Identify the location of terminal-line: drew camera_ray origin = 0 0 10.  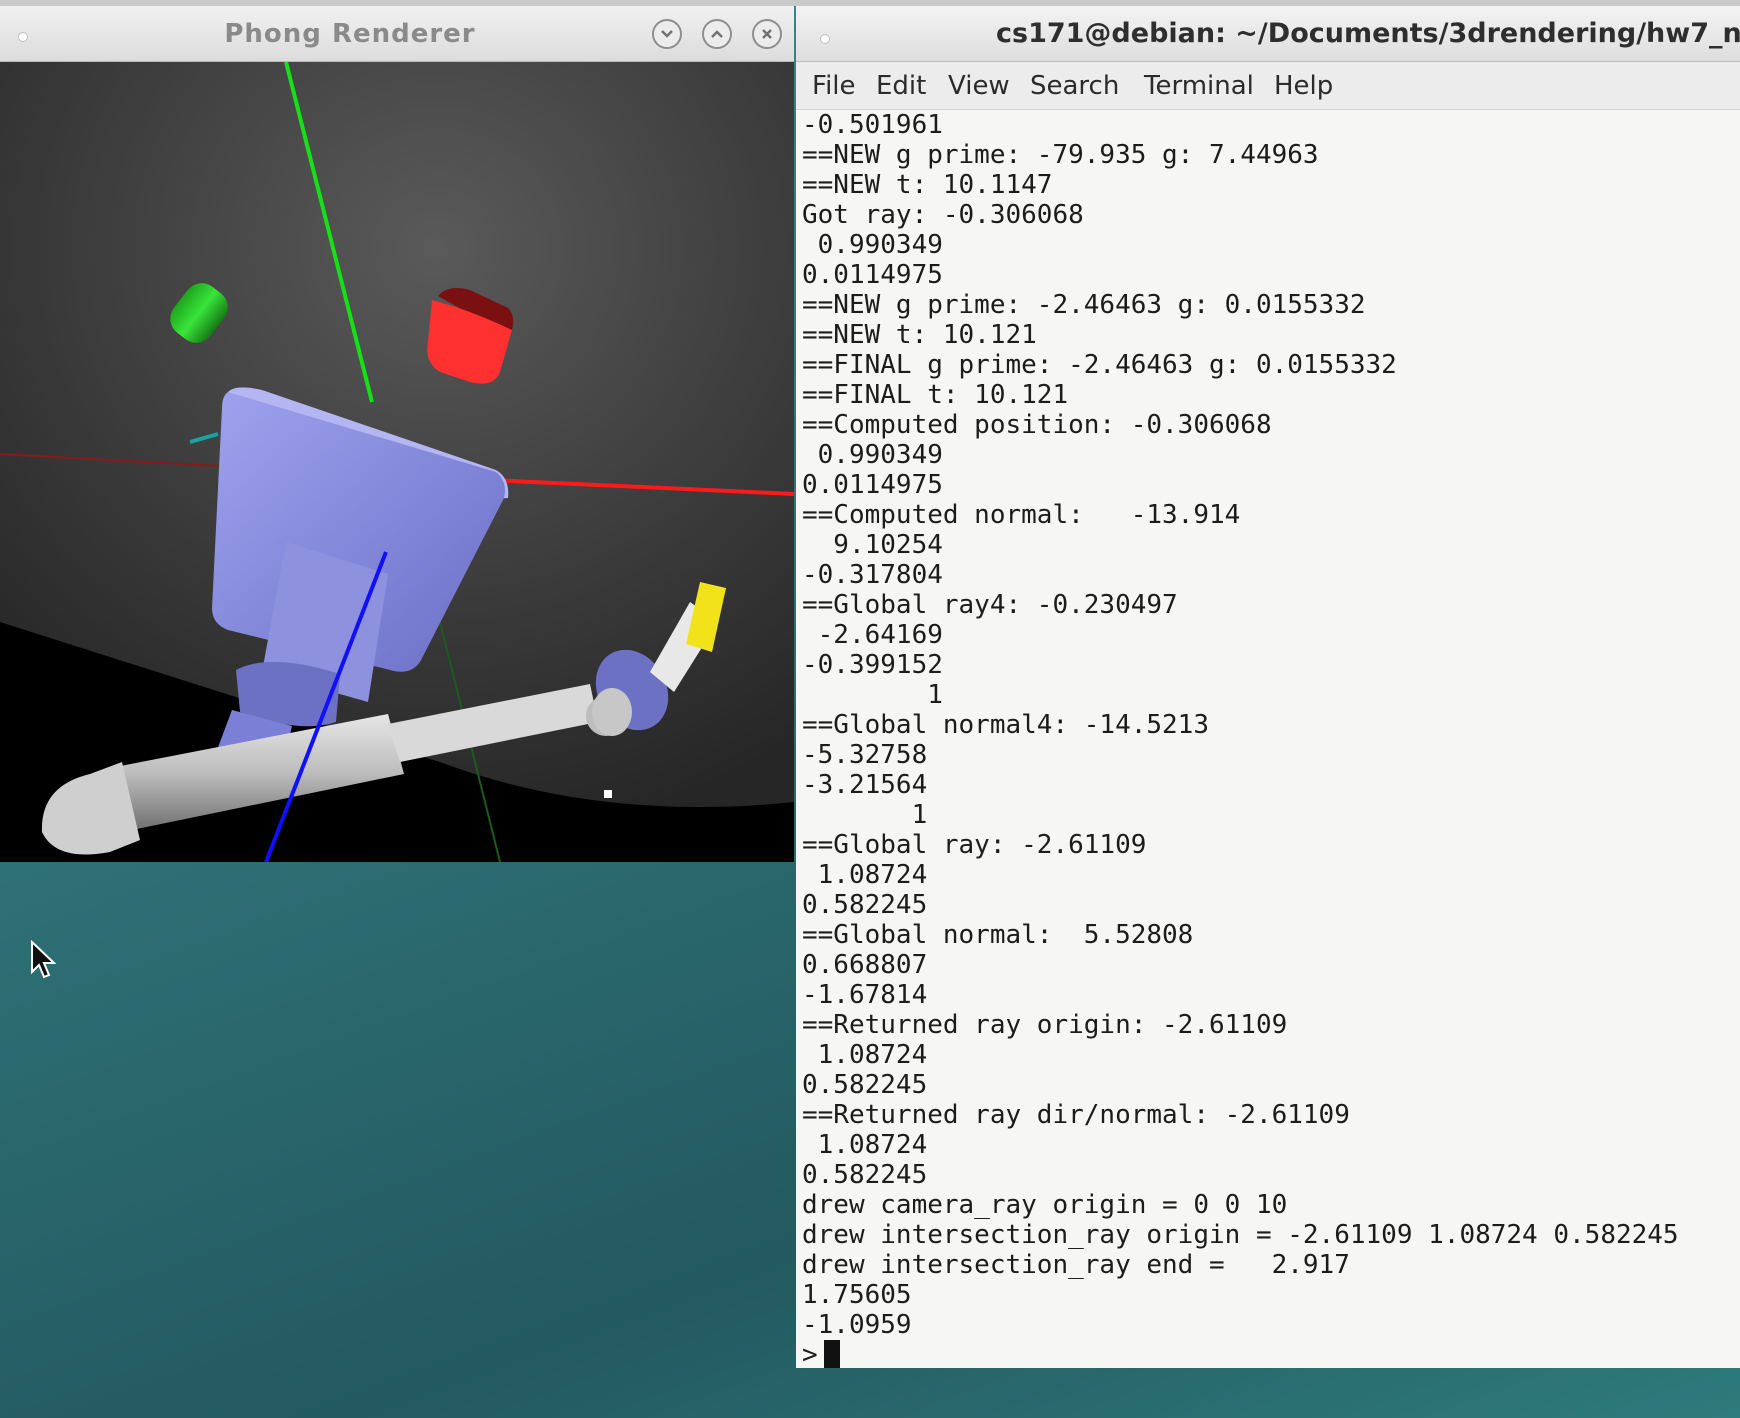
(1045, 1205).